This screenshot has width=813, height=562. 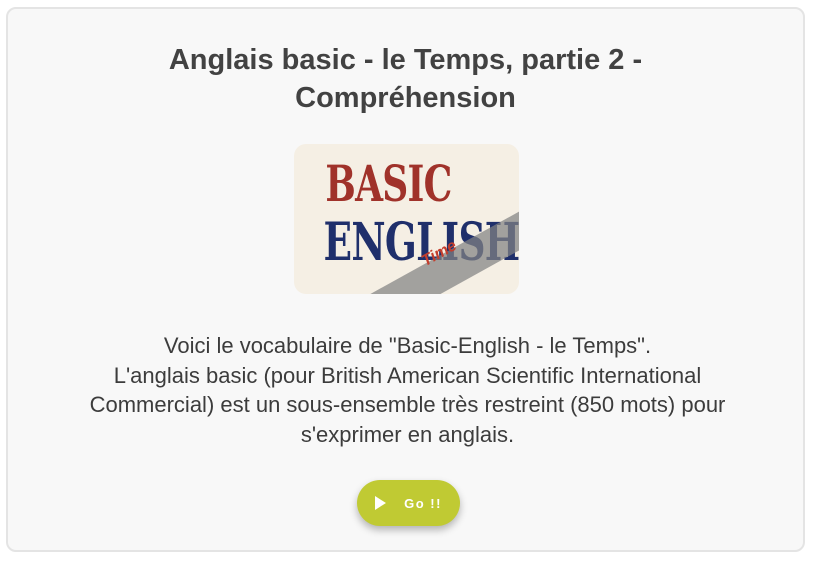 What do you see at coordinates (423, 503) in the screenshot?
I see `go-button-label: Go !!` at bounding box center [423, 503].